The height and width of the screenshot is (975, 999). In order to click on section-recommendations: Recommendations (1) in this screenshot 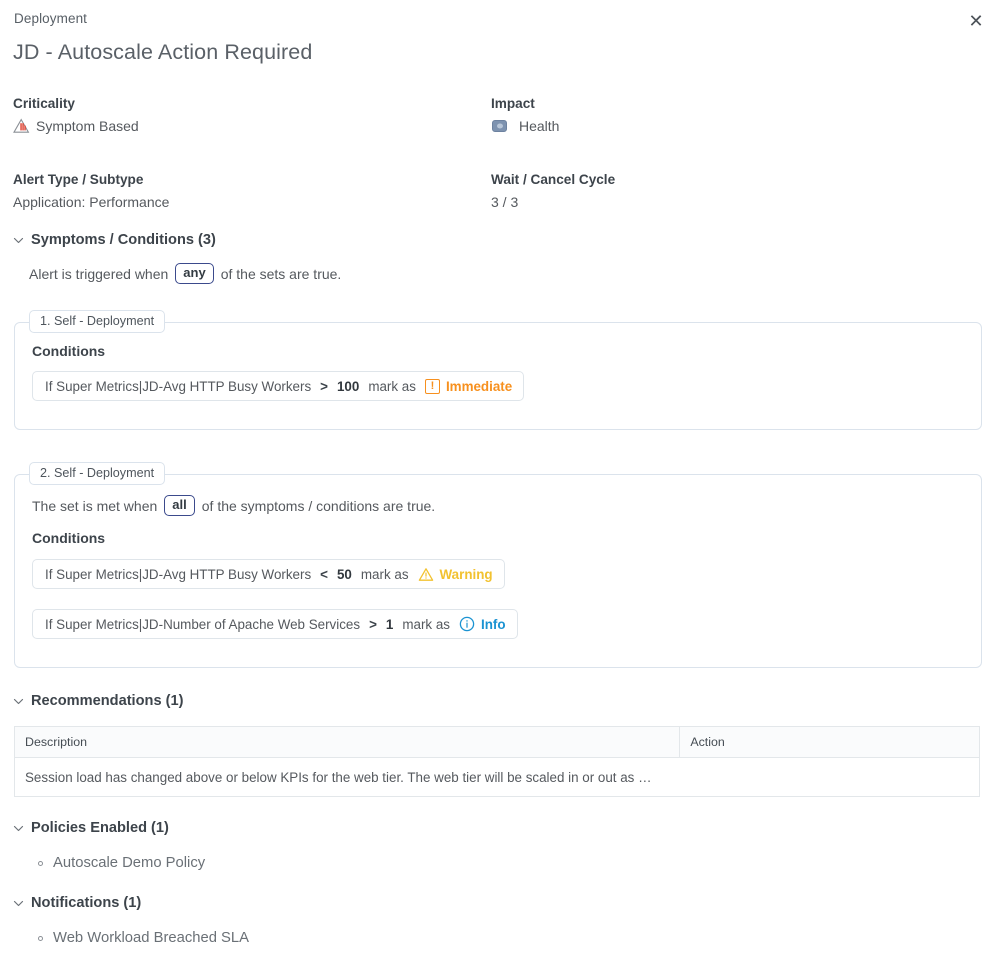, I will do `click(98, 701)`.